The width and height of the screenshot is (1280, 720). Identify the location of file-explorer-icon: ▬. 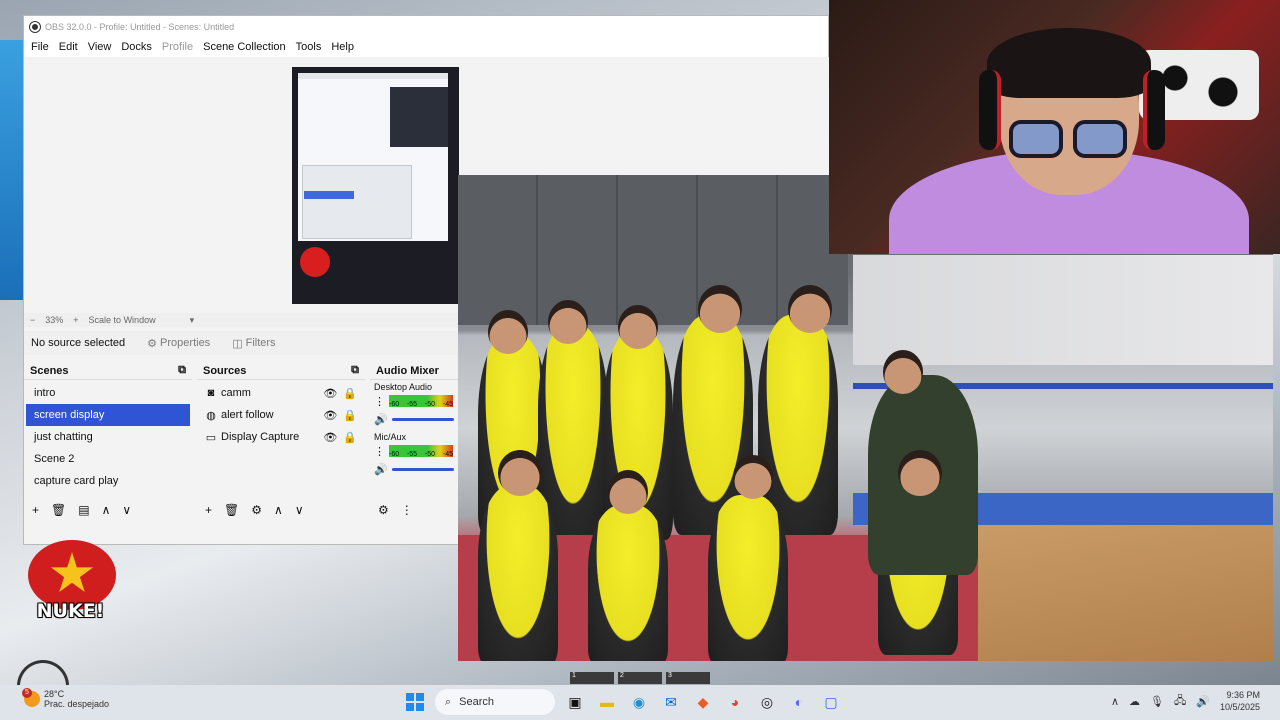
(607, 702).